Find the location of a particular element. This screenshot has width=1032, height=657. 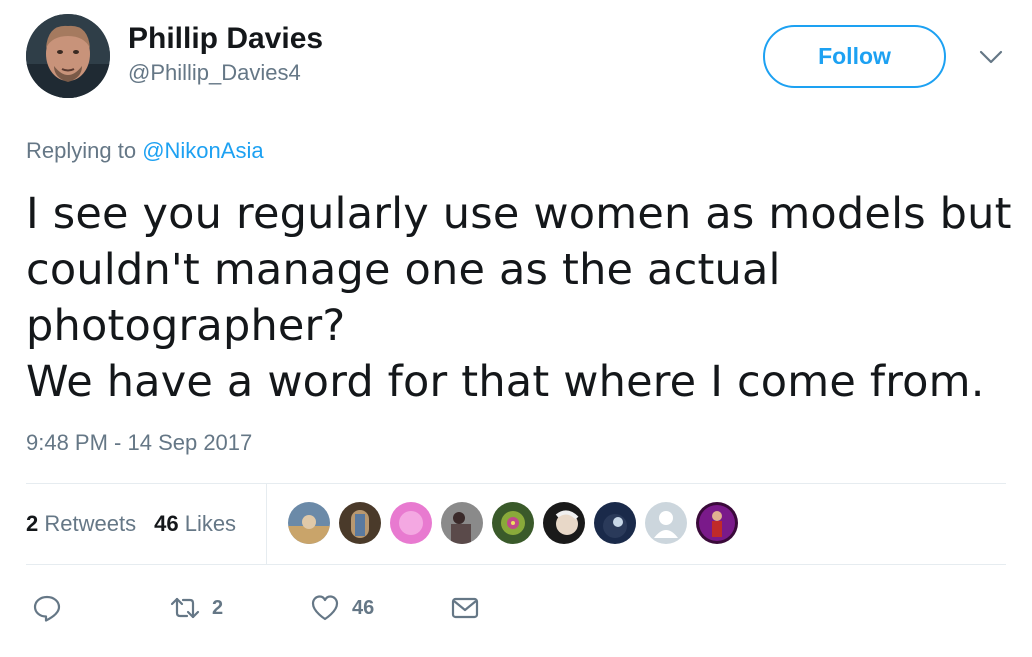

reply-button is located at coordinates (47, 608).